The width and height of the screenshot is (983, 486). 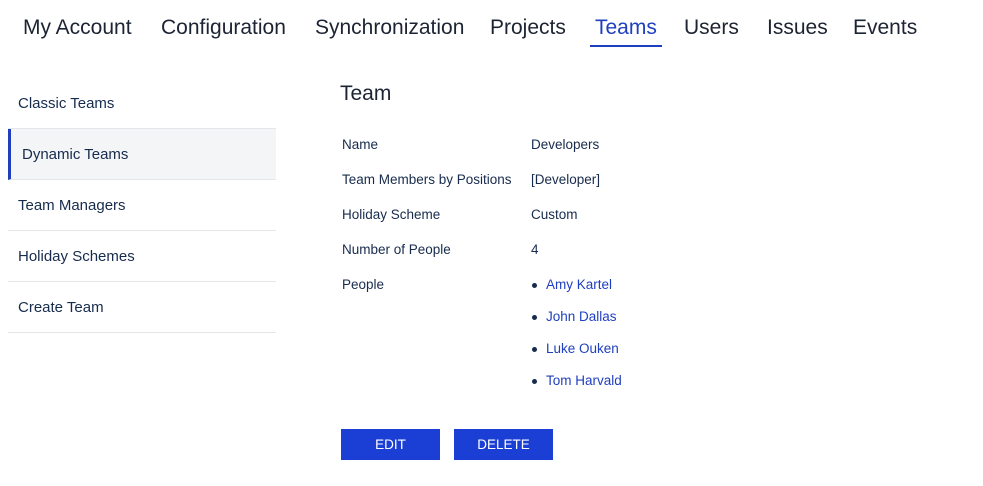 I want to click on tab-my-account: My Account, so click(x=77, y=31).